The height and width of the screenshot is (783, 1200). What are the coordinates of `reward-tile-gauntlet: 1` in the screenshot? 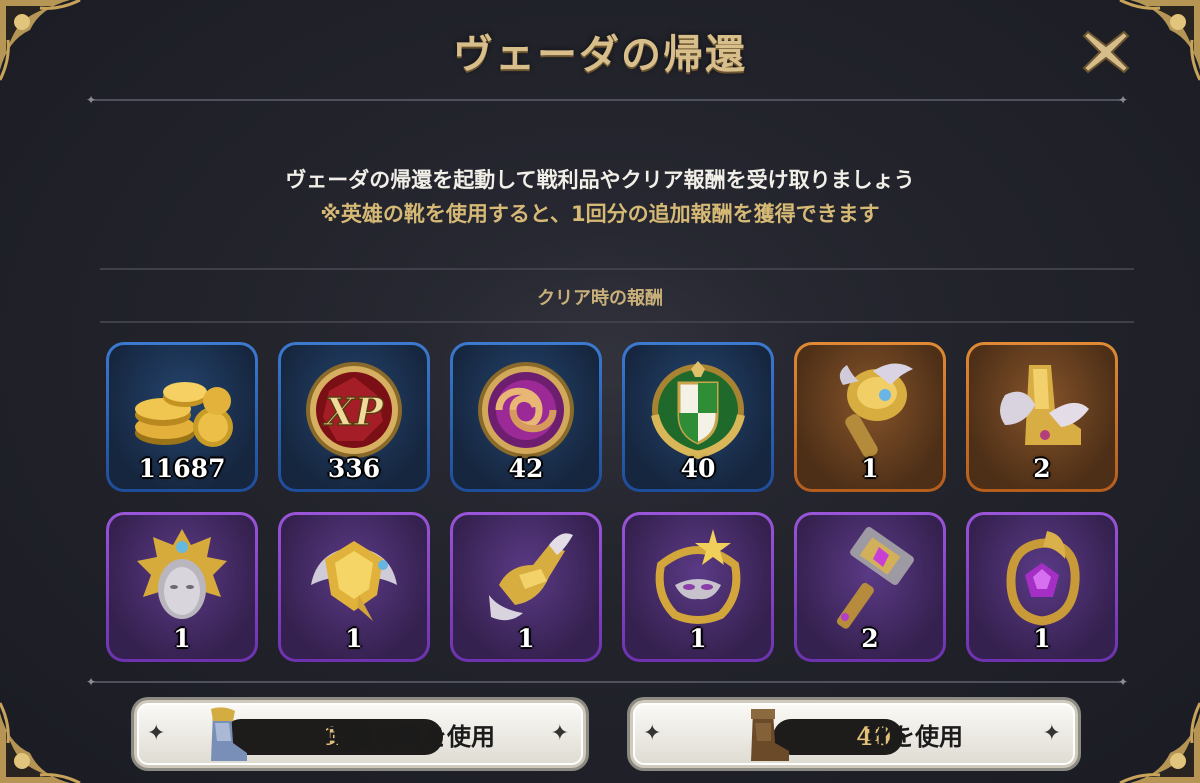 It's located at (526, 587).